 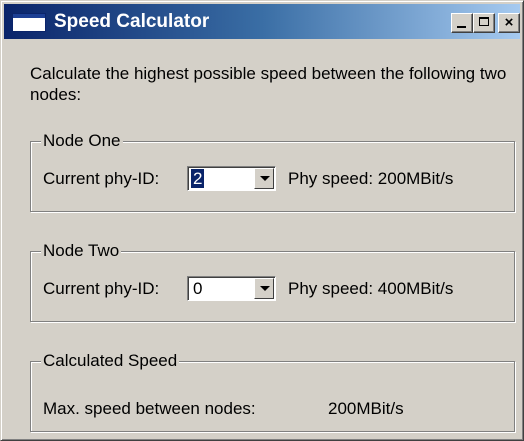 What do you see at coordinates (231, 288) in the screenshot?
I see `node-two-phy-id-select: 0` at bounding box center [231, 288].